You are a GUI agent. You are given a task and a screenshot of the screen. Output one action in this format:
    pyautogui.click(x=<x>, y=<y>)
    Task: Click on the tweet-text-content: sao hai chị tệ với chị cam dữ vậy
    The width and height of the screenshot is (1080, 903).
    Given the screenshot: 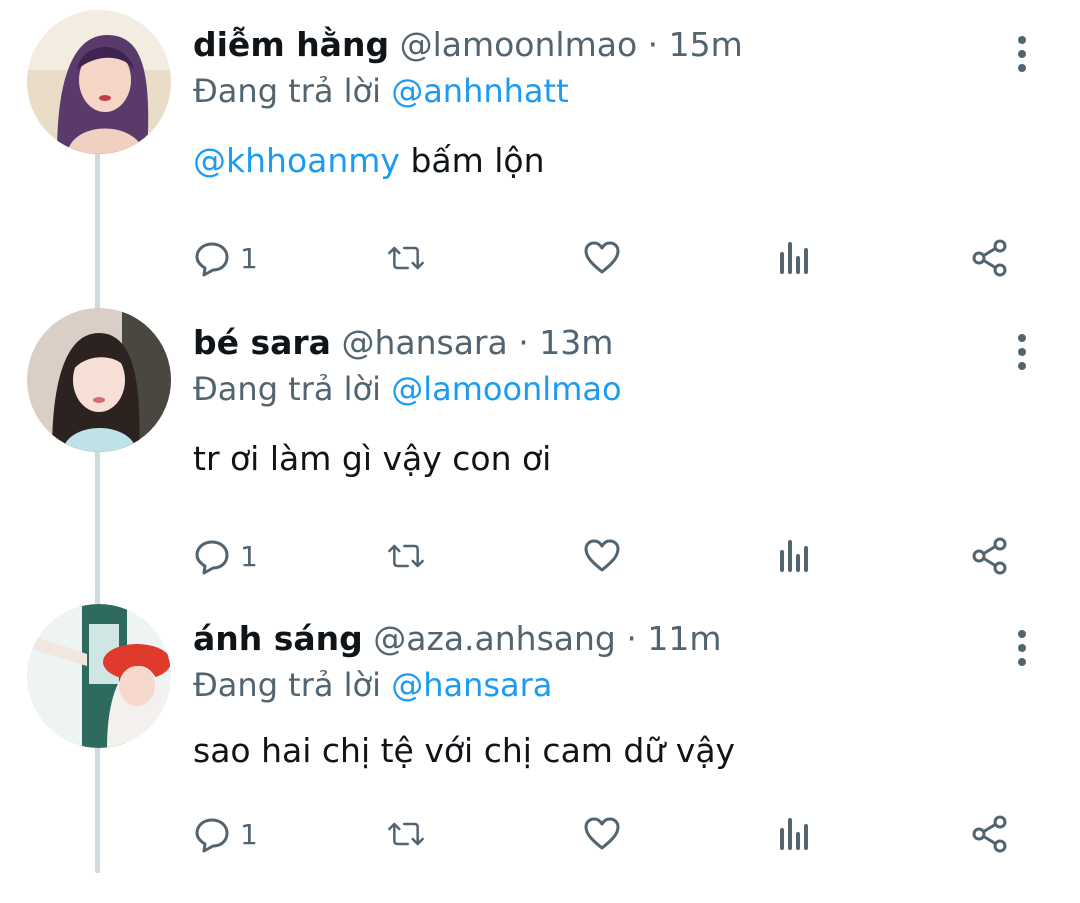 What is the action you would take?
    pyautogui.click(x=464, y=750)
    